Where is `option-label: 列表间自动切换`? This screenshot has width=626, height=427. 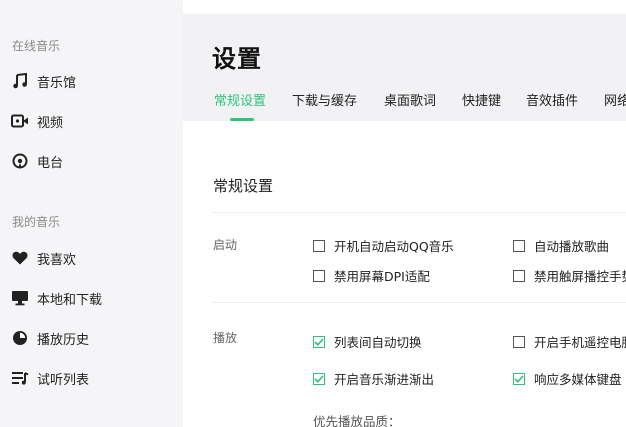
option-label: 列表间自动切换 is located at coordinates (378, 342).